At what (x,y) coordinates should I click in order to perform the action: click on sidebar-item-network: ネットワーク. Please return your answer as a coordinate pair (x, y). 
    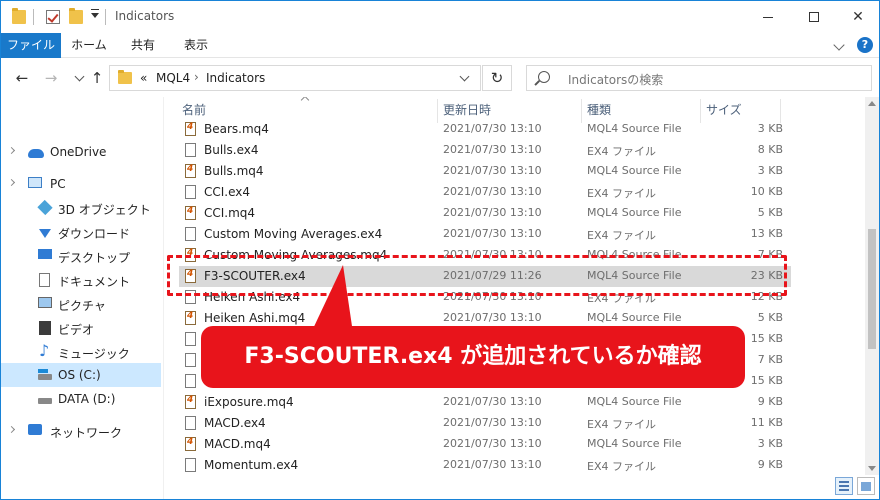
    Looking at the image, I should click on (81, 431).